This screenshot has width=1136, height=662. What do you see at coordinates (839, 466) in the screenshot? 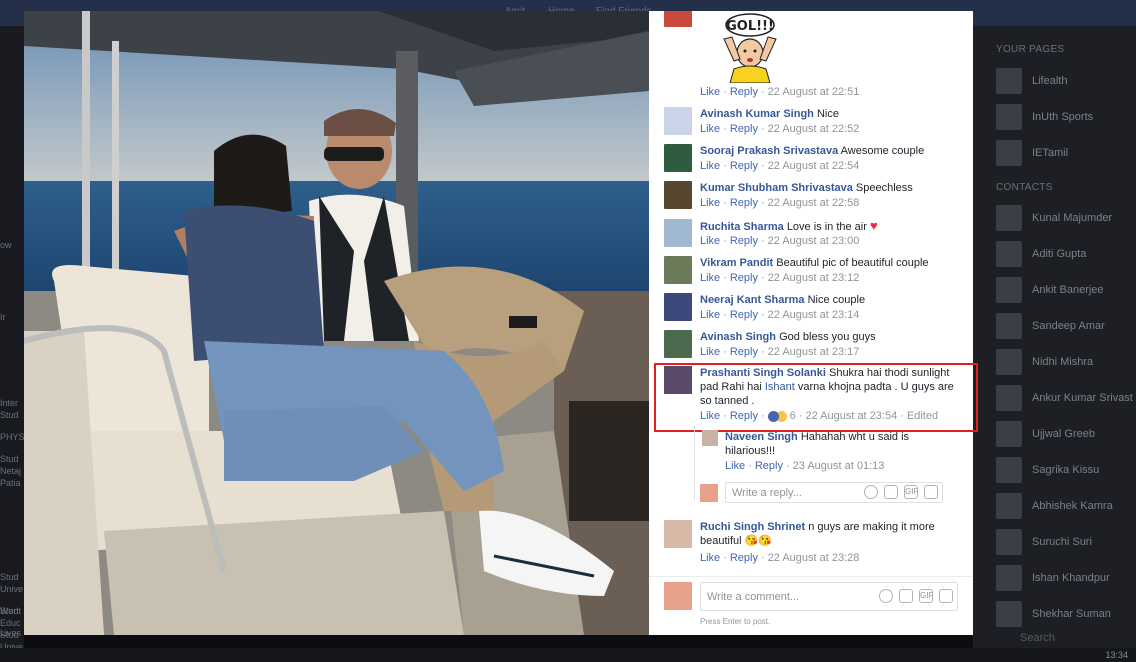
I see `reply-time: 23 August at 01:13` at bounding box center [839, 466].